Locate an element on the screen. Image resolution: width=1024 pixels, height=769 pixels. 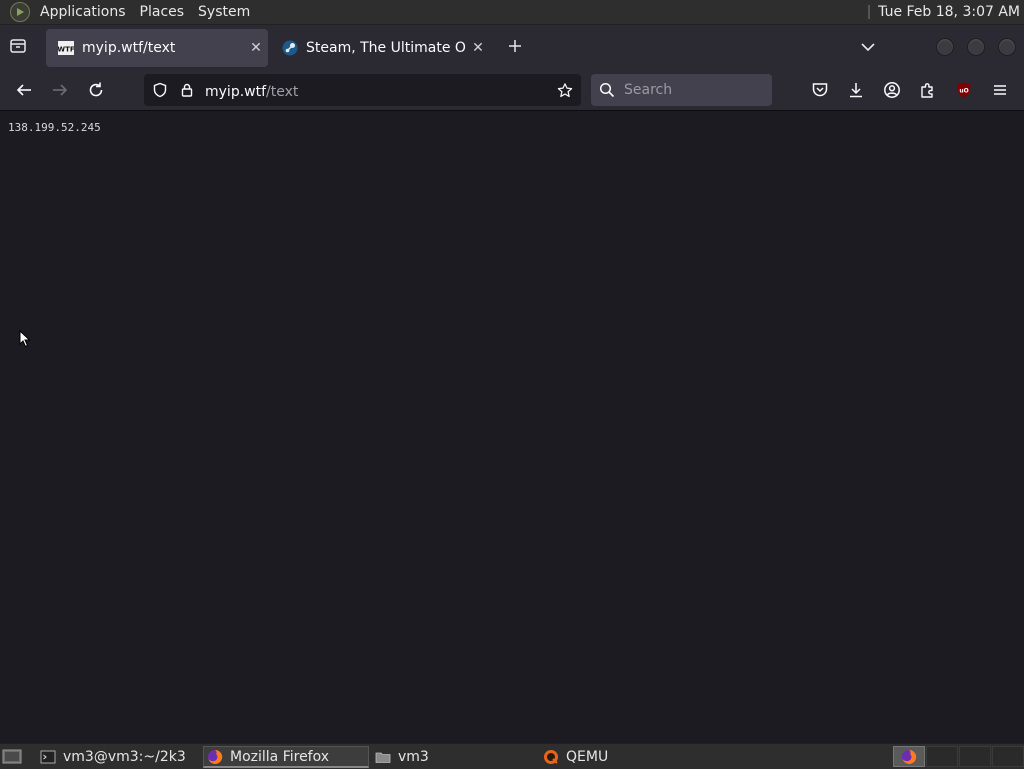
search-bar is located at coordinates (681, 90).